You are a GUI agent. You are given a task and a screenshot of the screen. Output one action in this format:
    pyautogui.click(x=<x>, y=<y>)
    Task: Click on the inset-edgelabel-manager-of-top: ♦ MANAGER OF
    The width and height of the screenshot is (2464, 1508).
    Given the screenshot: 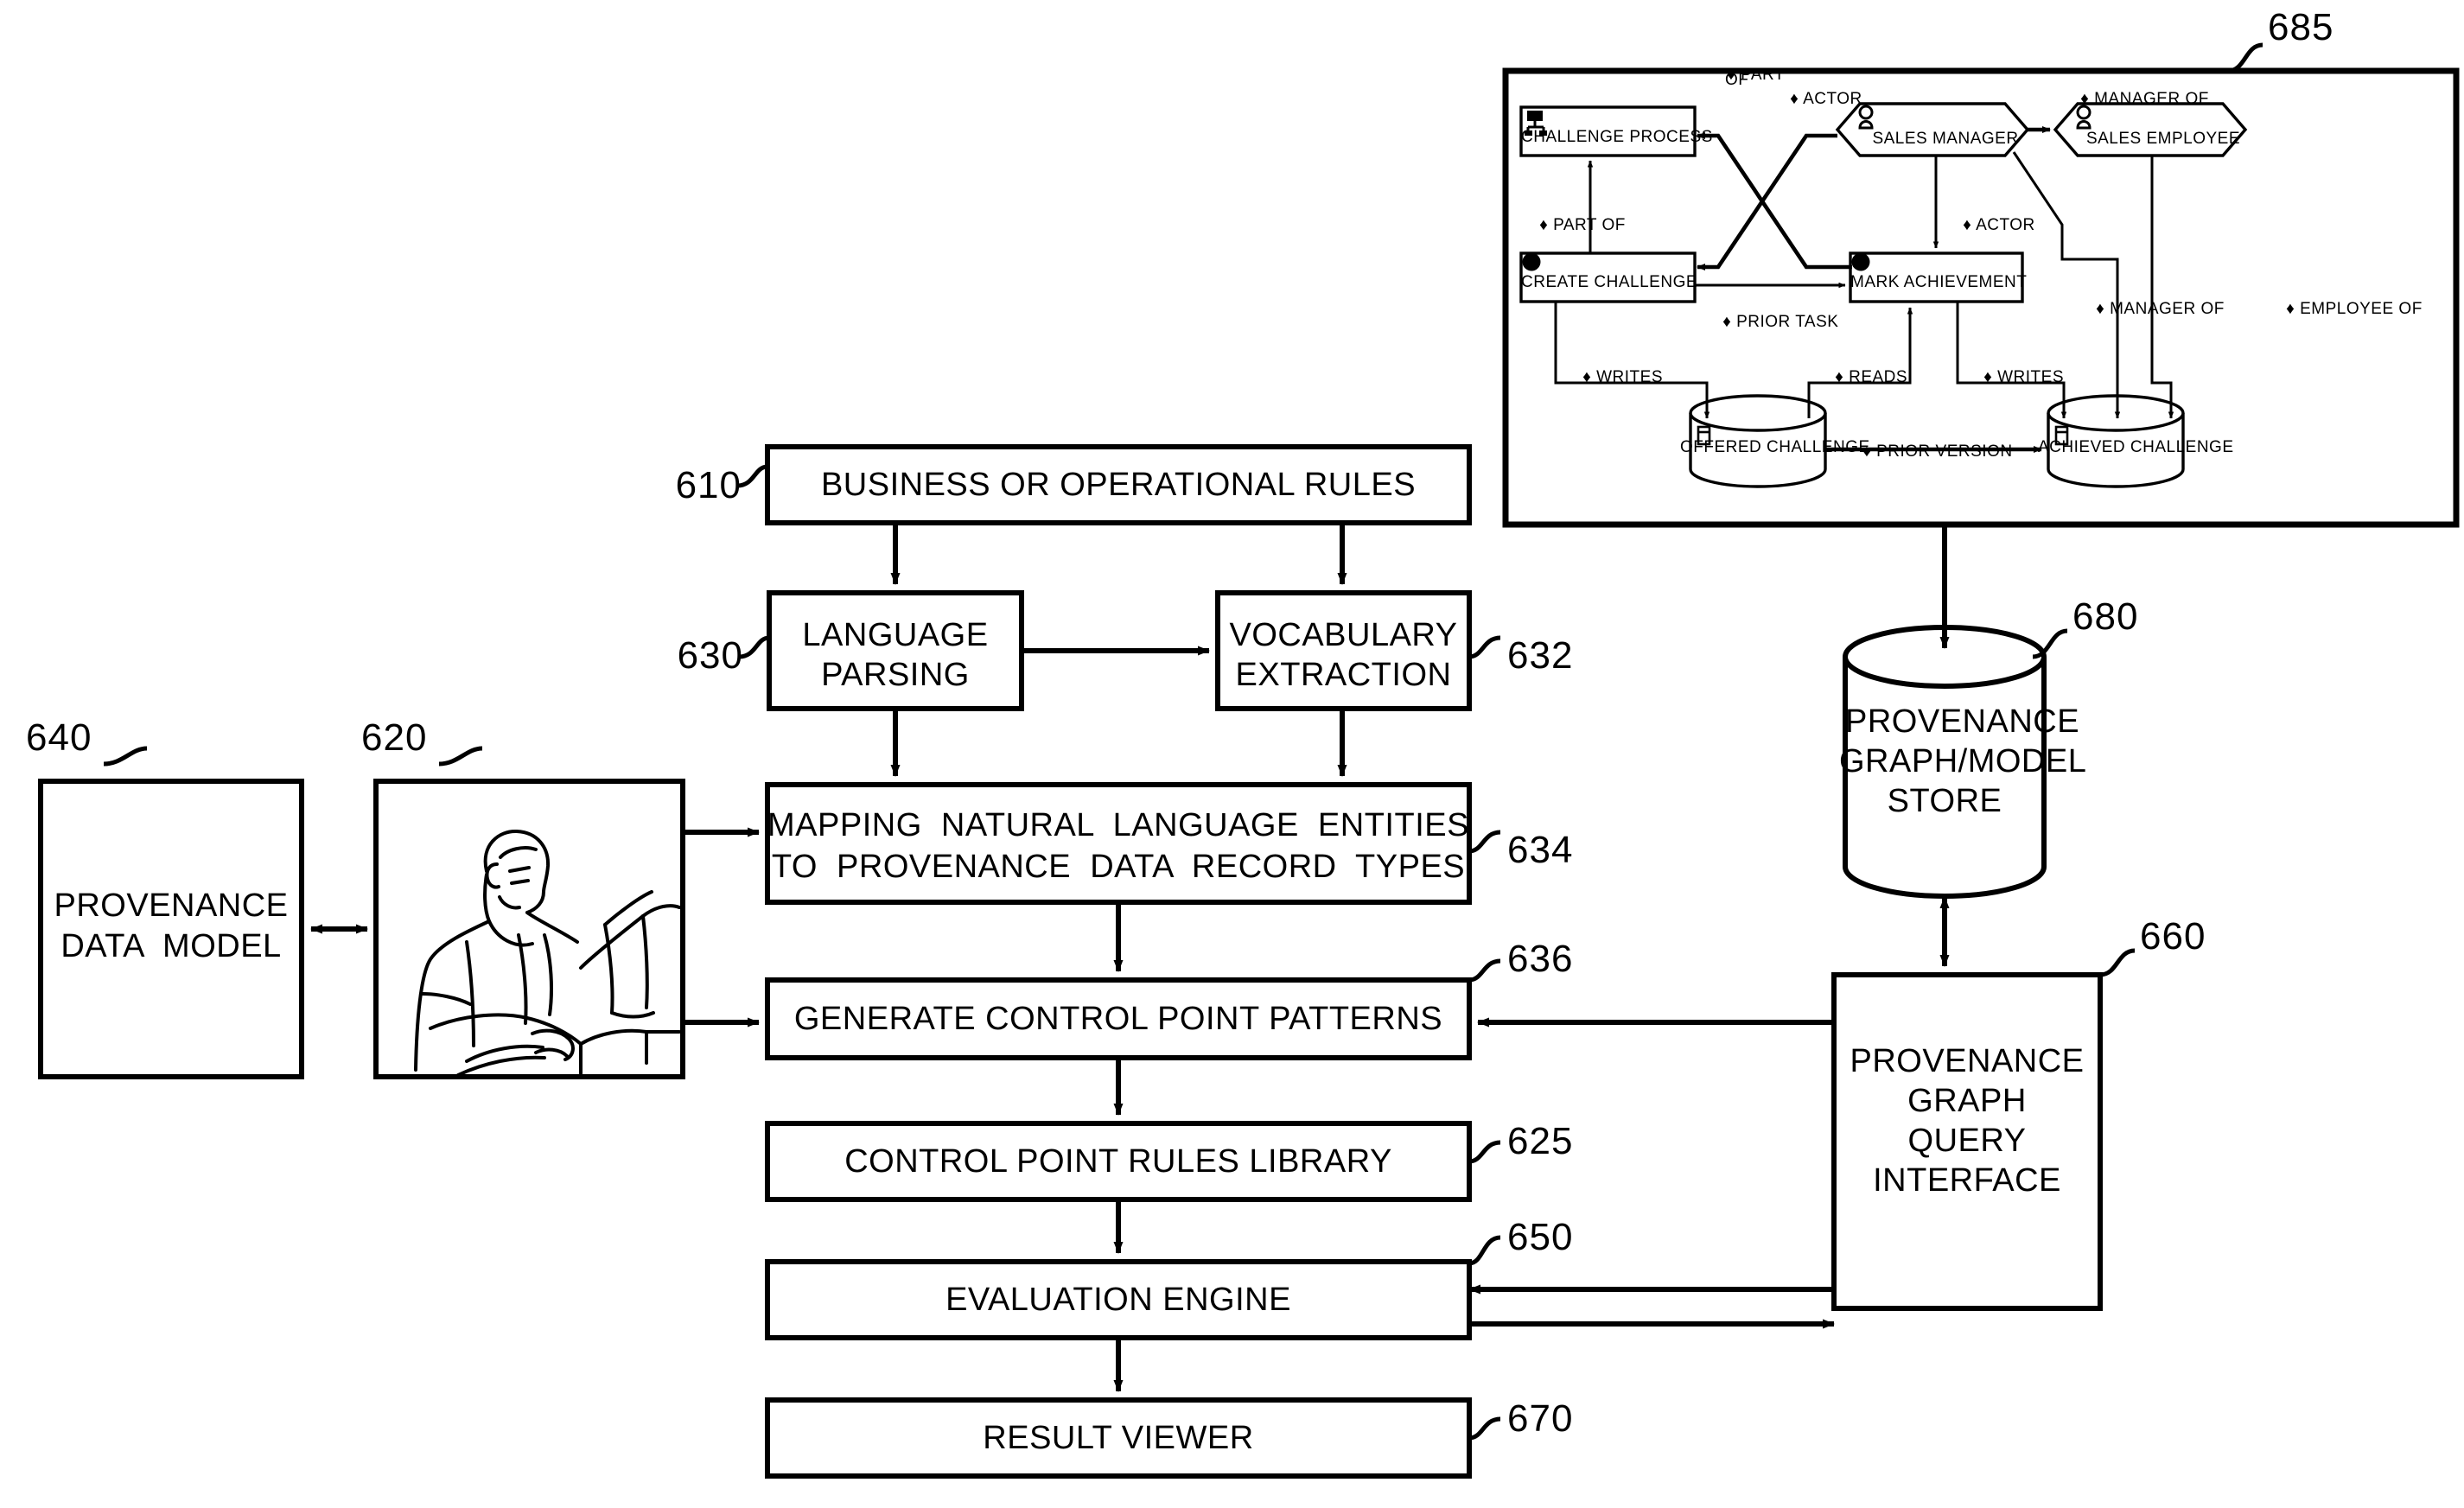 What is the action you would take?
    pyautogui.click(x=2146, y=99)
    